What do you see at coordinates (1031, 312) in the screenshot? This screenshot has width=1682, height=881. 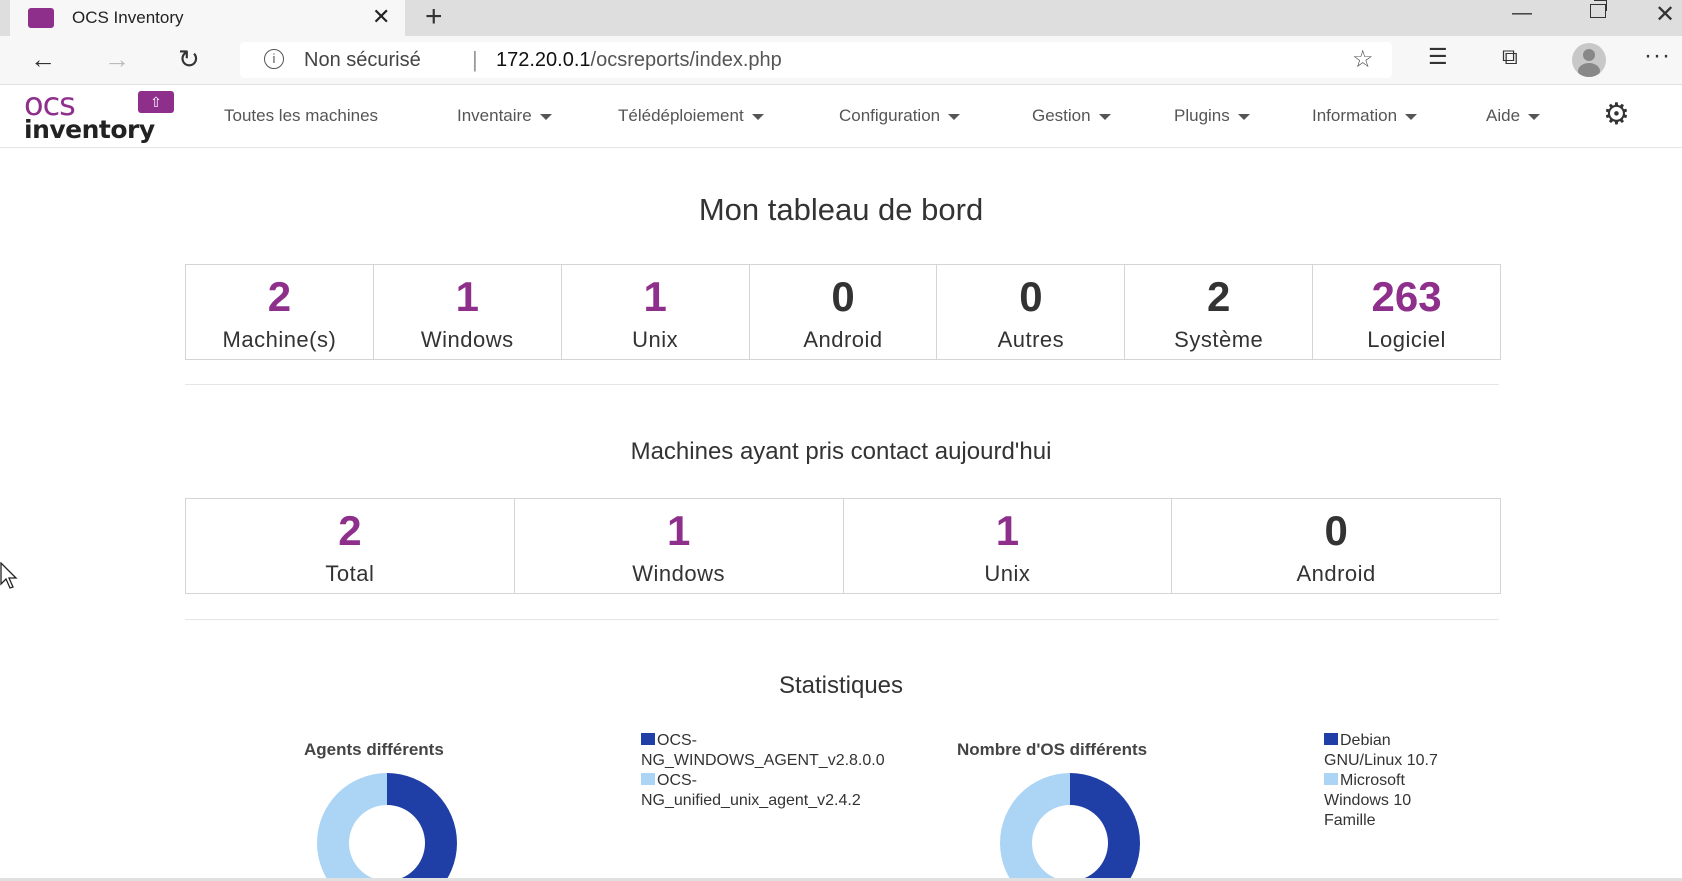 I see `stat-others: 0 Autres` at bounding box center [1031, 312].